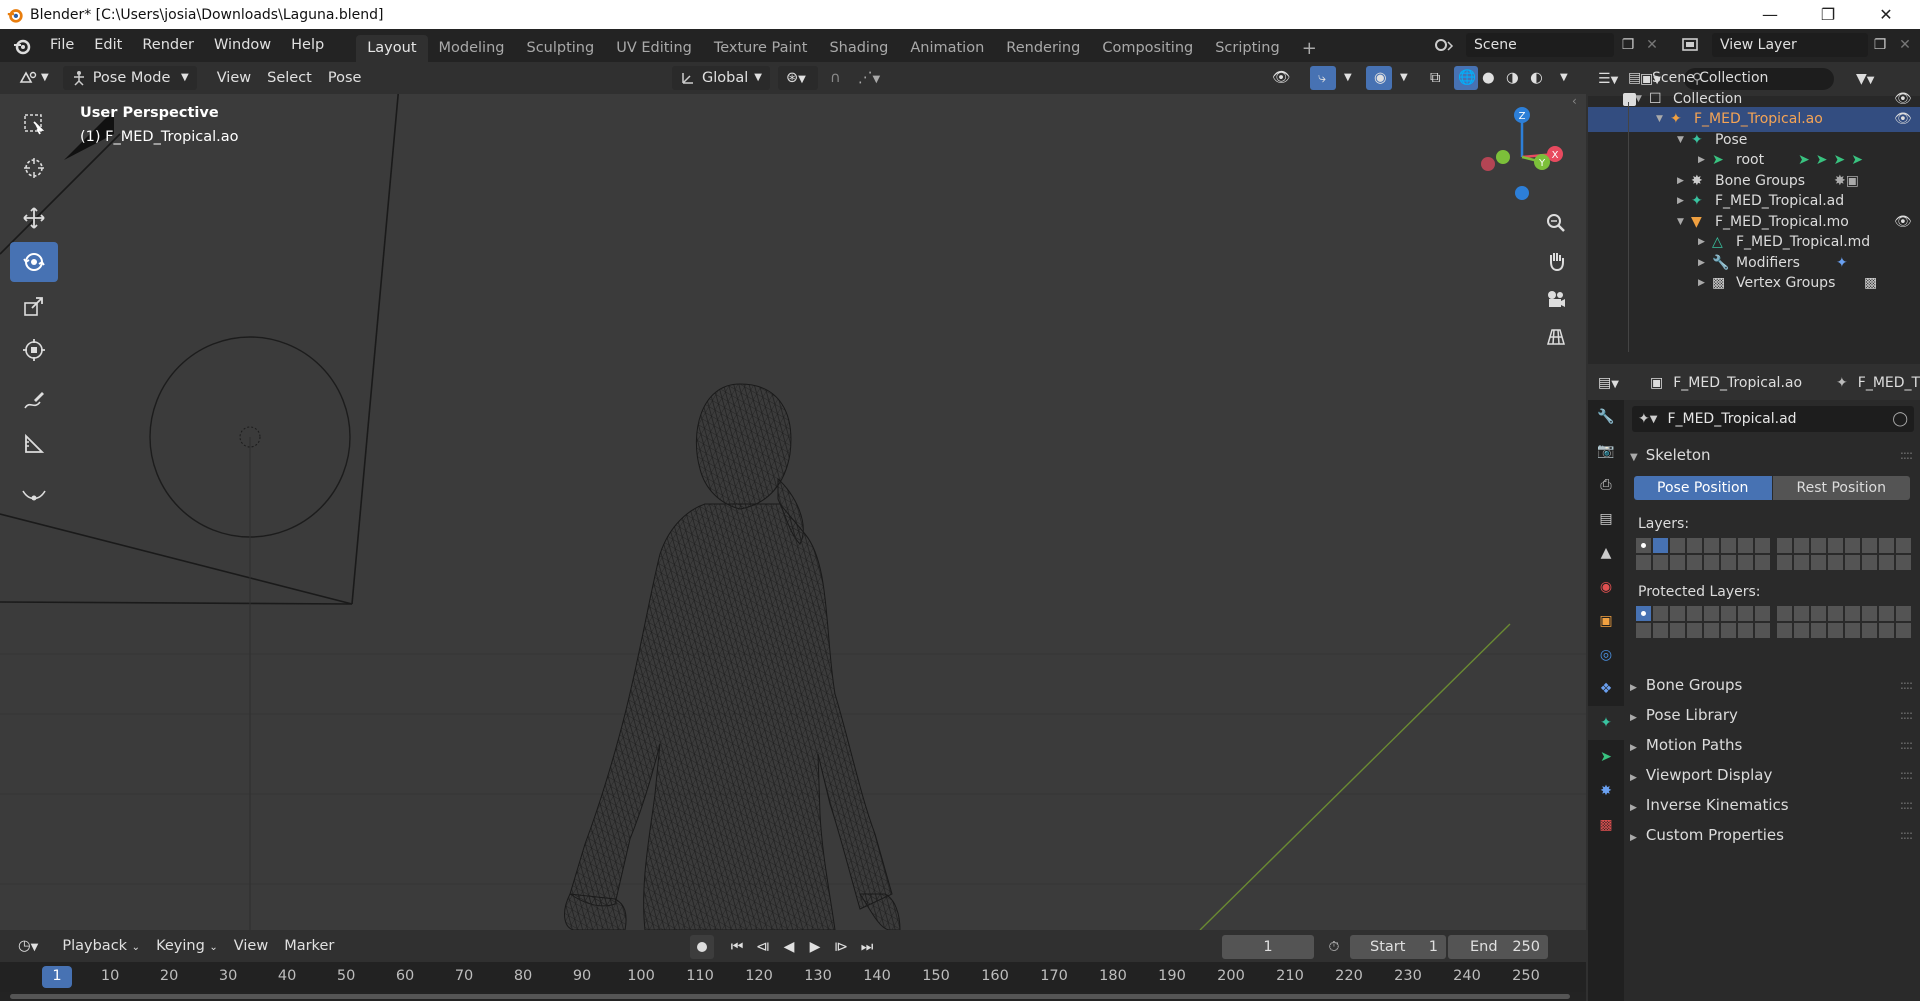 This screenshot has height=1001, width=1920. Describe the element at coordinates (392, 48) in the screenshot. I see `tab-layout: Layout` at that location.